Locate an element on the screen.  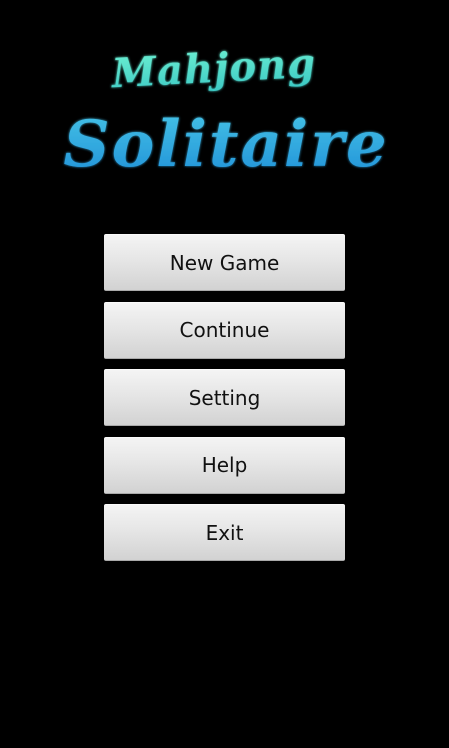
logo-graphic: Mahjong Solitaire is located at coordinates (225, 111).